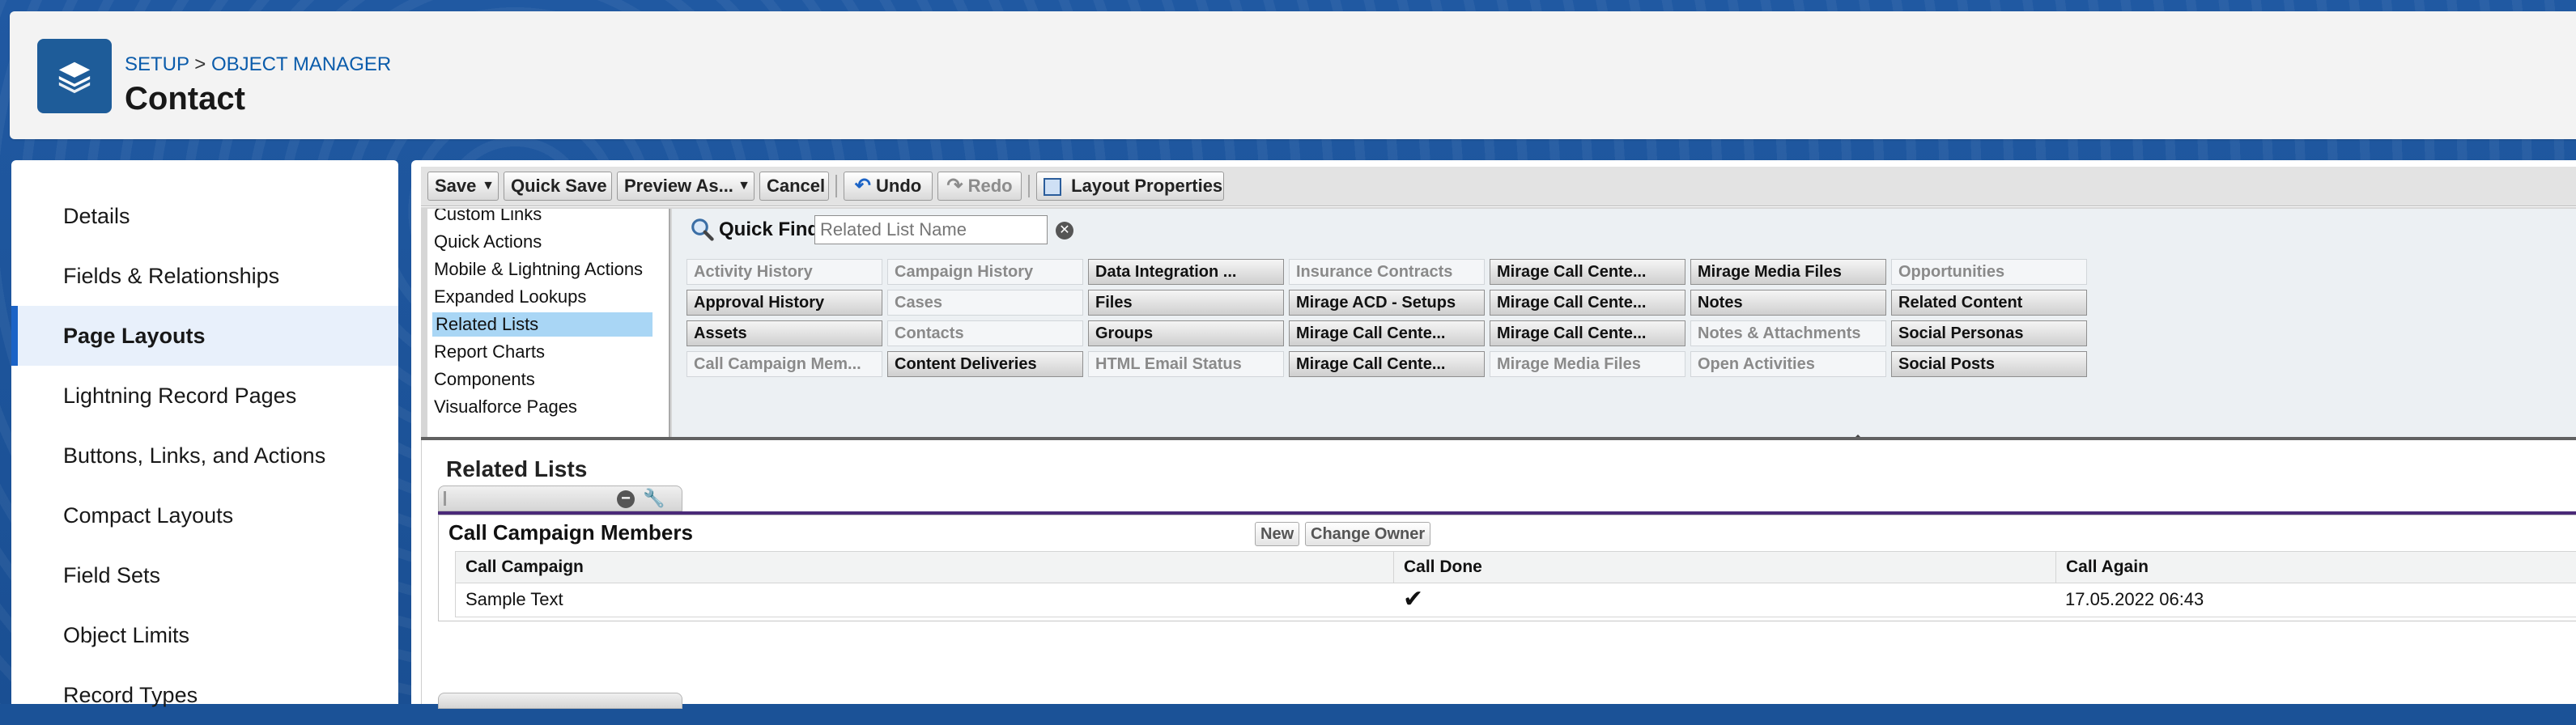  Describe the element at coordinates (1437, 567) in the screenshot. I see `column-header-call-done: Call Done` at that location.